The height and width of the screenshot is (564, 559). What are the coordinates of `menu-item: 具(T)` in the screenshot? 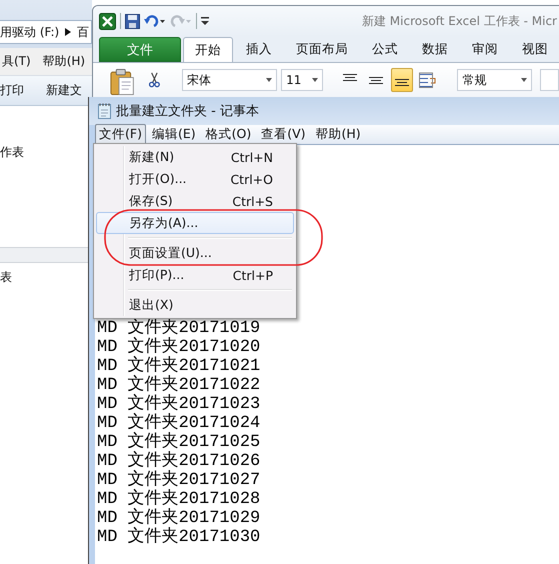 It's located at (16, 61).